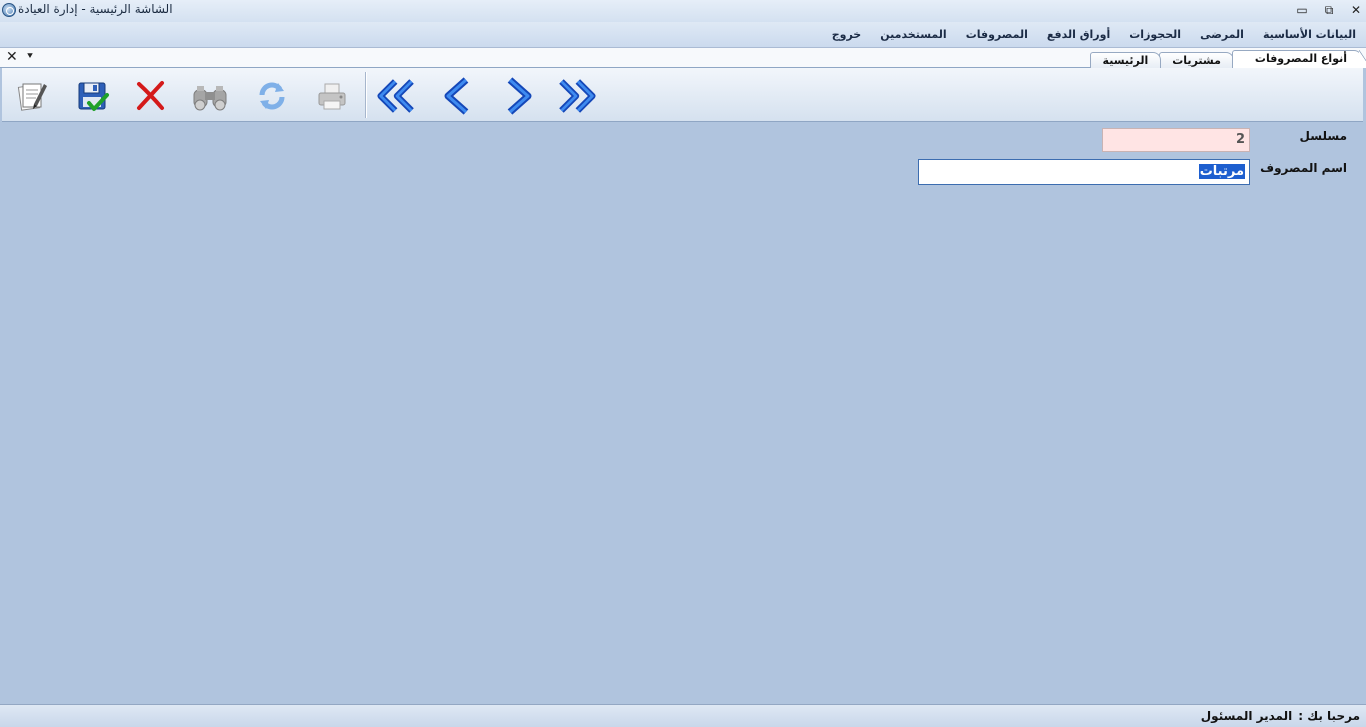  What do you see at coordinates (683, 11) in the screenshot?
I see `title-bar: الشاشة الرئيسية - إدارة العيادة ▭ ⧉ ✕` at bounding box center [683, 11].